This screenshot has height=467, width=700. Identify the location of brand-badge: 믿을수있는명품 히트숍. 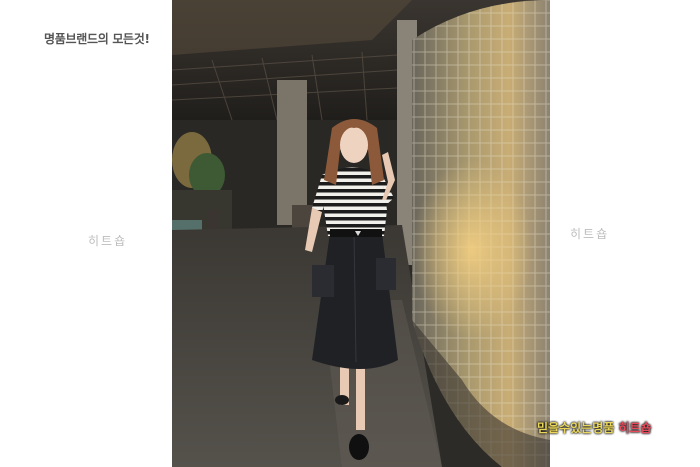
(594, 427).